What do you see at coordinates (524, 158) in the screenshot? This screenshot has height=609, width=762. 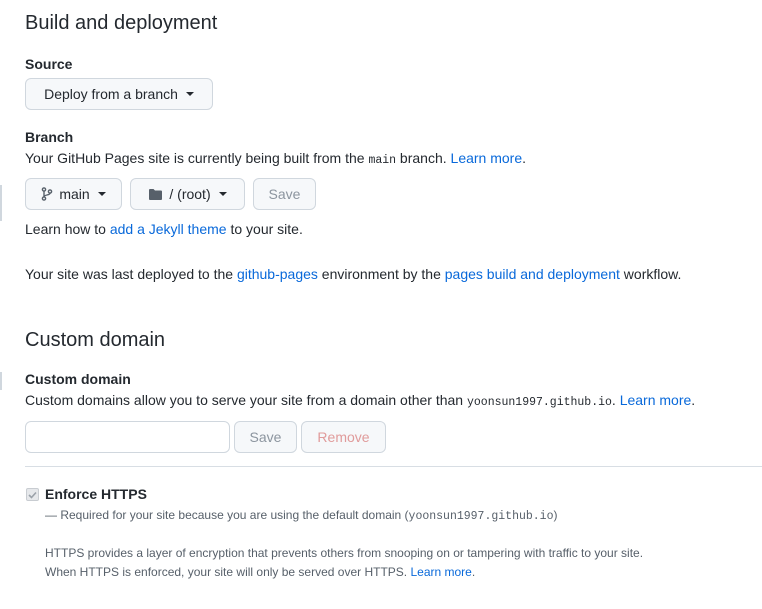 I see `branch-desc-end: .` at bounding box center [524, 158].